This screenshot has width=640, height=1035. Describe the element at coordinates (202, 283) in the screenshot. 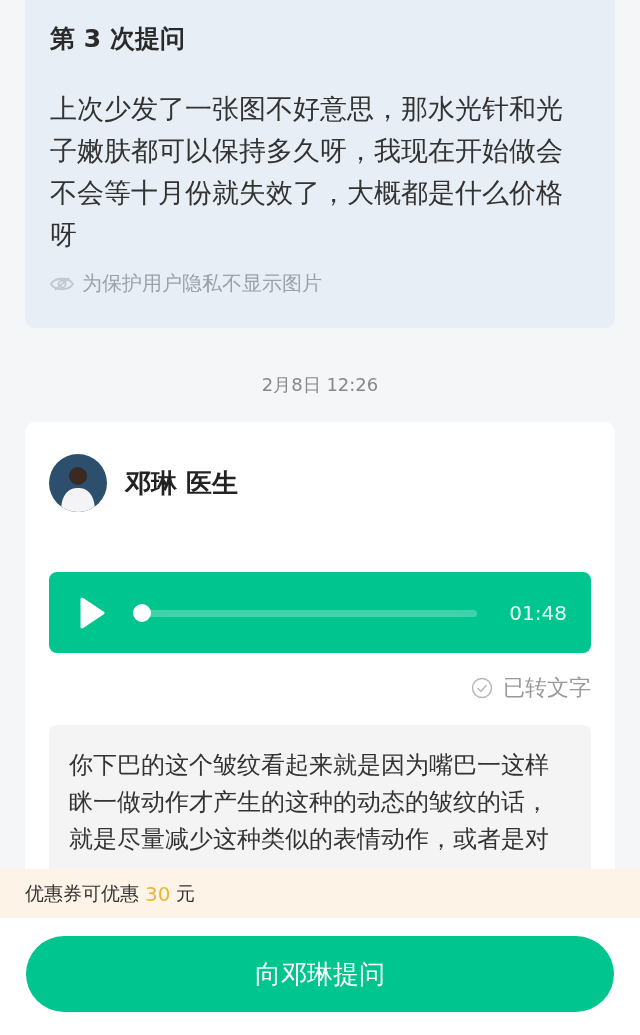

I see `privacy-note: 为保护用户隐私不显示图片` at that location.